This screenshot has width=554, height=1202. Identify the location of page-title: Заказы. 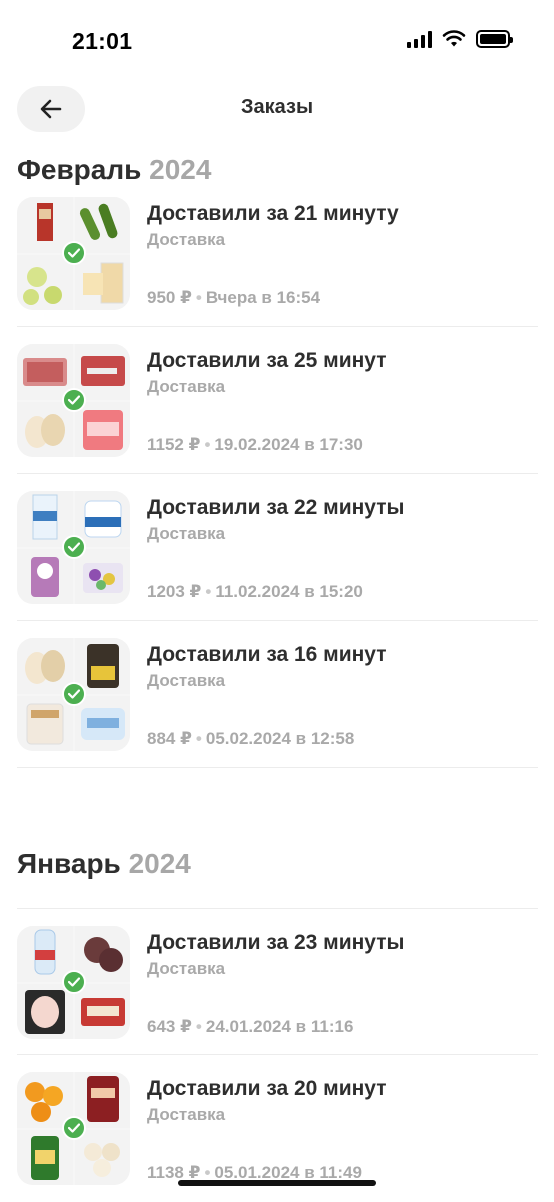
(277, 107).